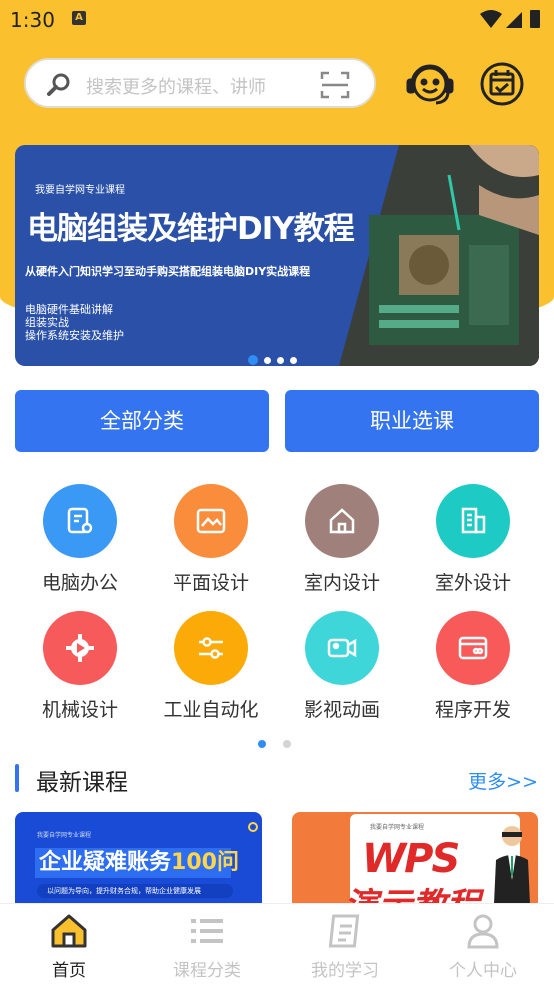 This screenshot has width=554, height=984. I want to click on tab-label: 课程分类, so click(207, 971).